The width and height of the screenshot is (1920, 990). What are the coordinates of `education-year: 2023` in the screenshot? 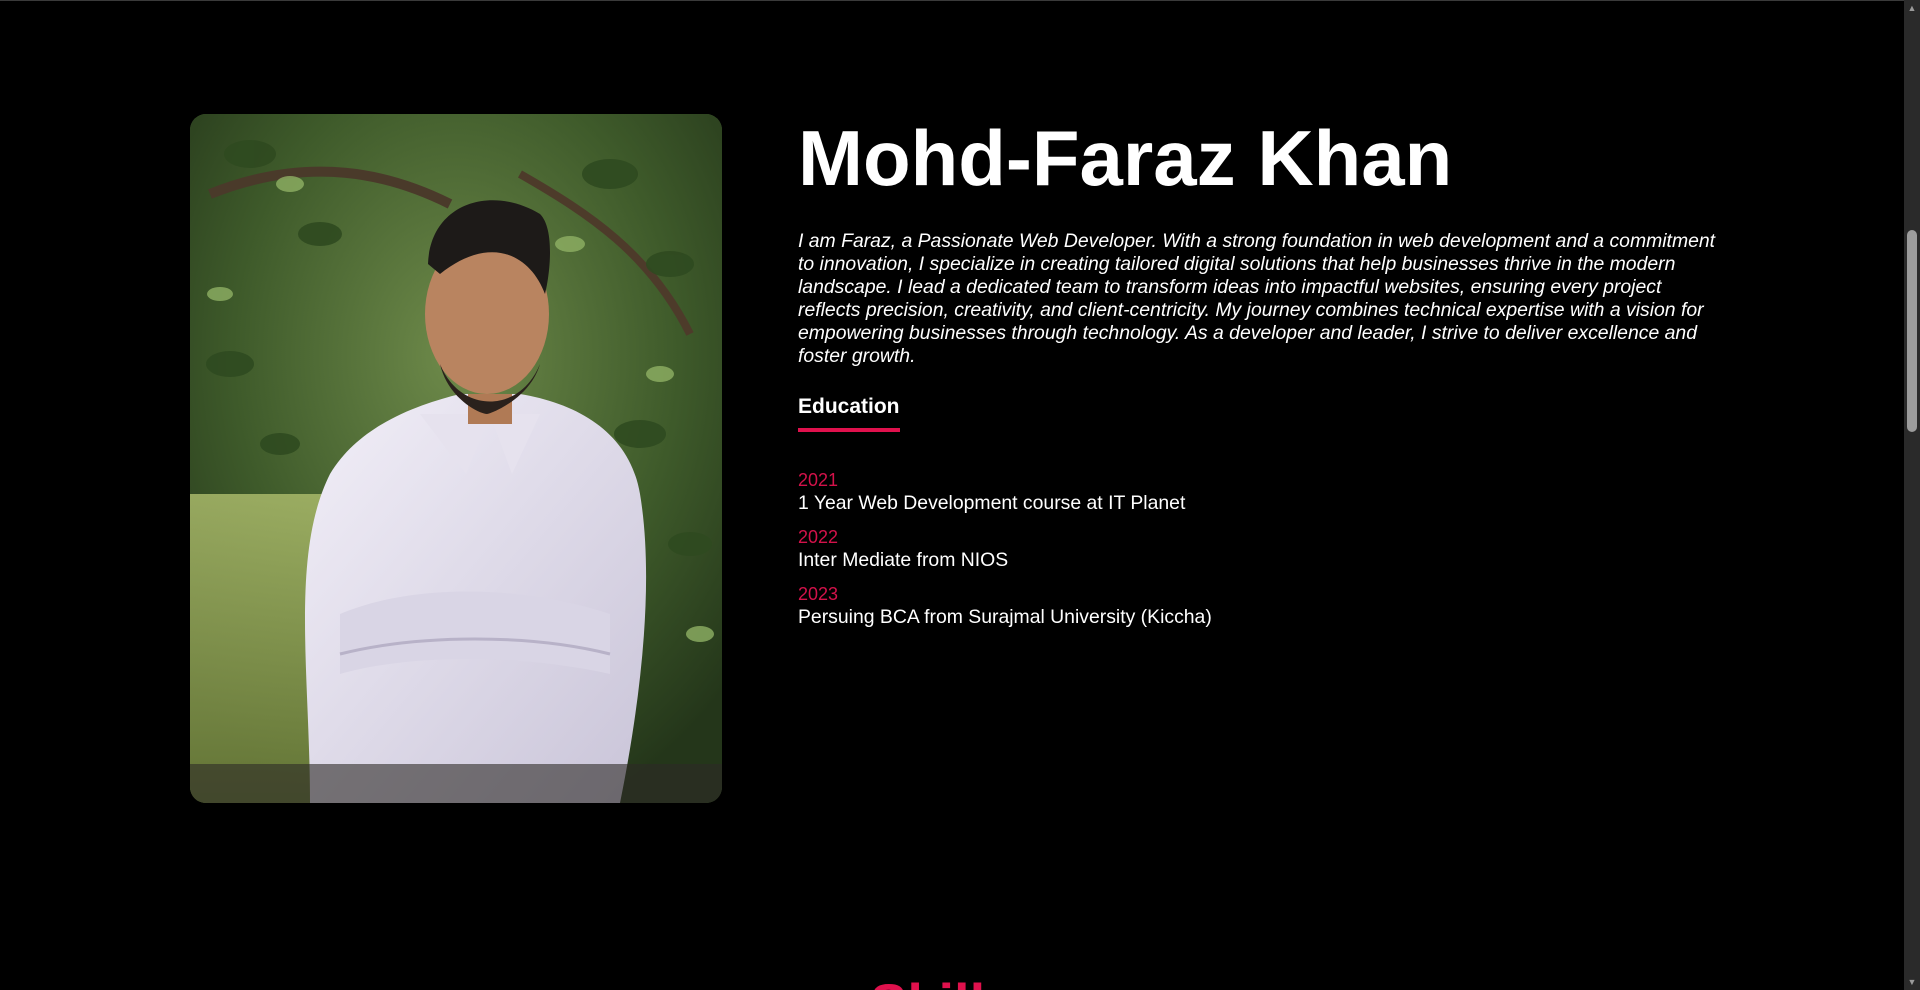 It's located at (818, 594).